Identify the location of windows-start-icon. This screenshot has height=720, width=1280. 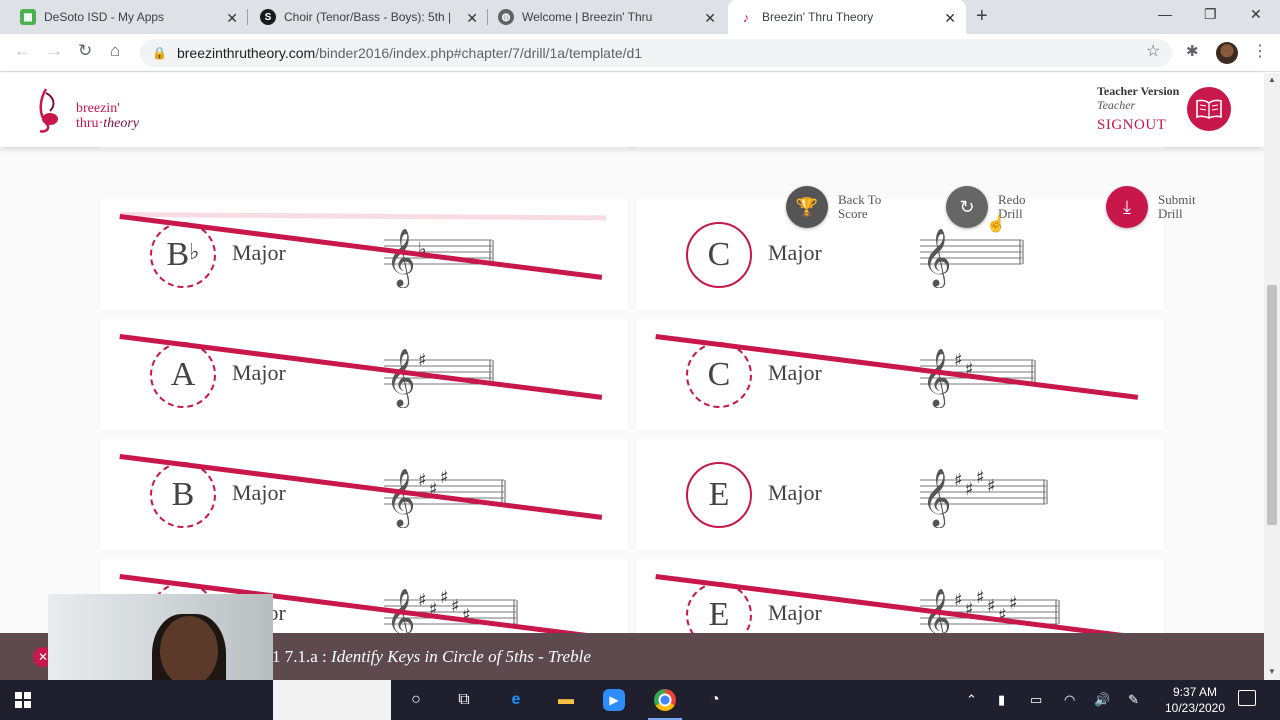
(23, 700).